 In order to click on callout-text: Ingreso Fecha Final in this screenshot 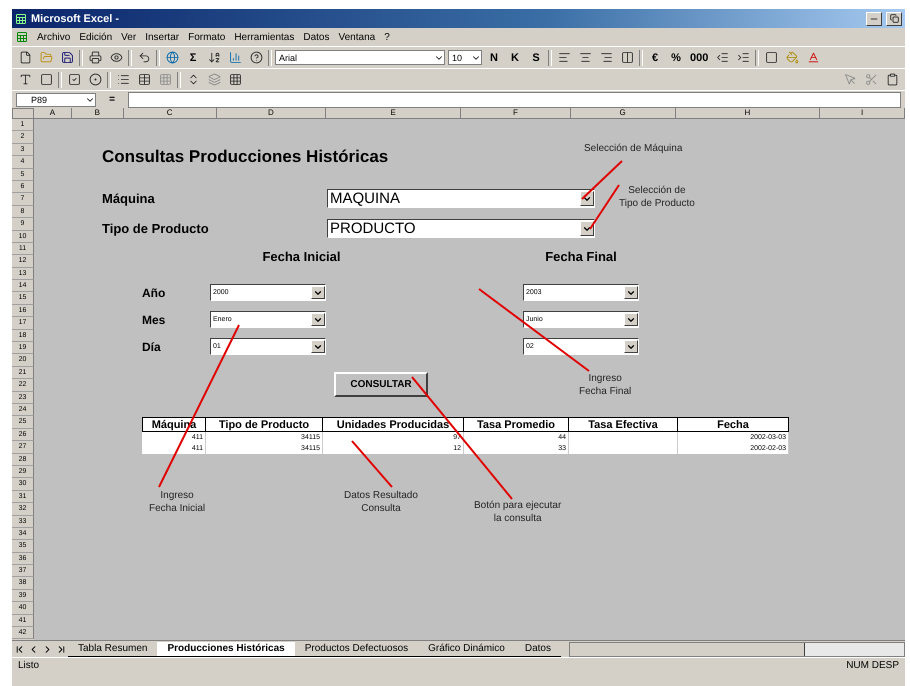, I will do `click(605, 385)`.